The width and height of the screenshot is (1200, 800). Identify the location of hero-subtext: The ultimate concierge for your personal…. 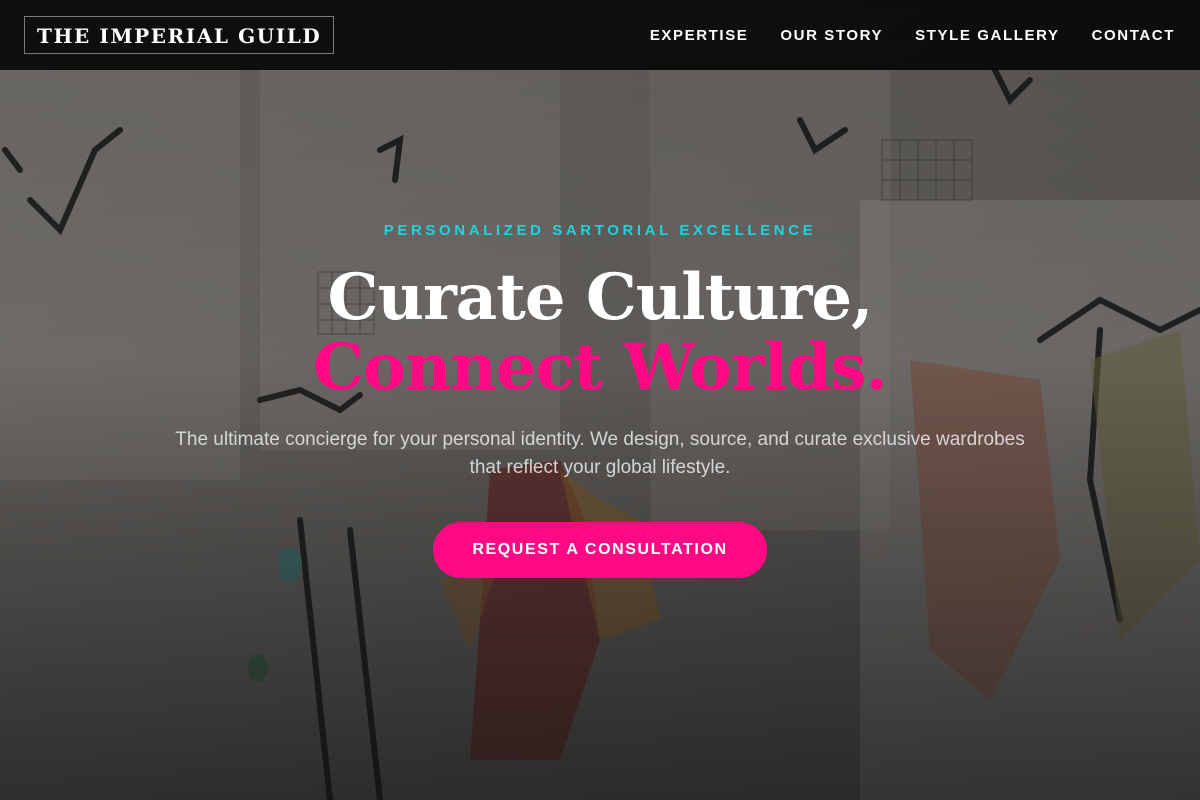
(600, 453).